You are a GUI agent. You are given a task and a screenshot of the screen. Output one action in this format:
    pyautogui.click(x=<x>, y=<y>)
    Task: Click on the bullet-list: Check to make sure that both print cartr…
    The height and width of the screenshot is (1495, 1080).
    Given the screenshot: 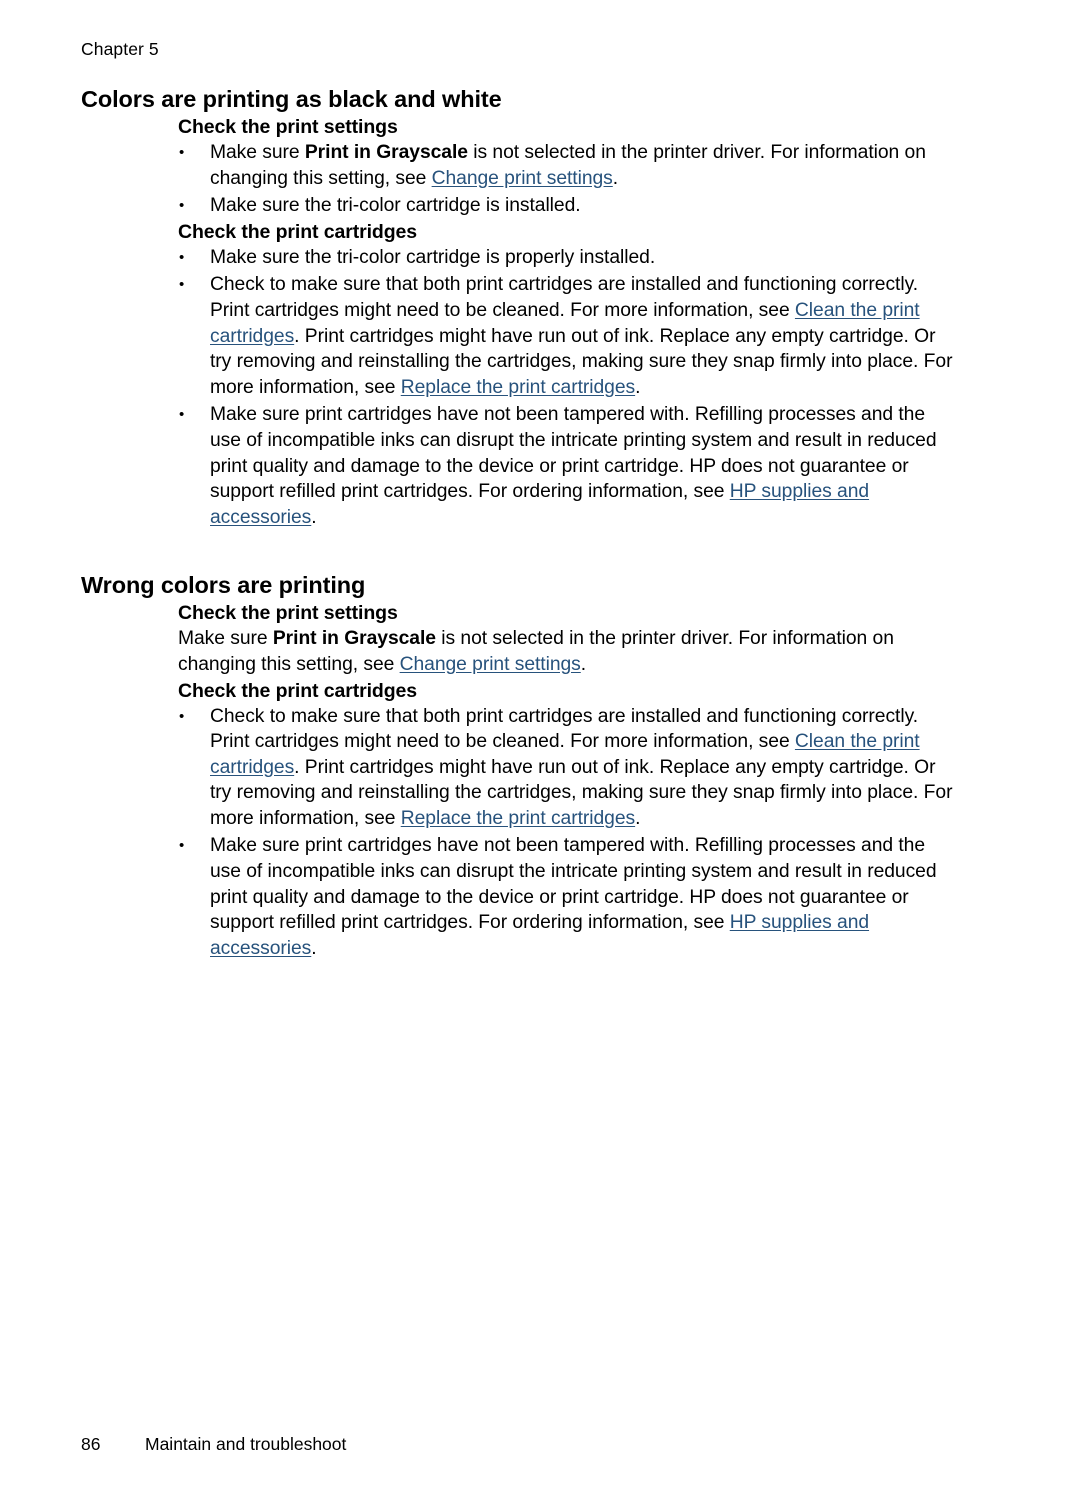 What is the action you would take?
    pyautogui.click(x=566, y=833)
    